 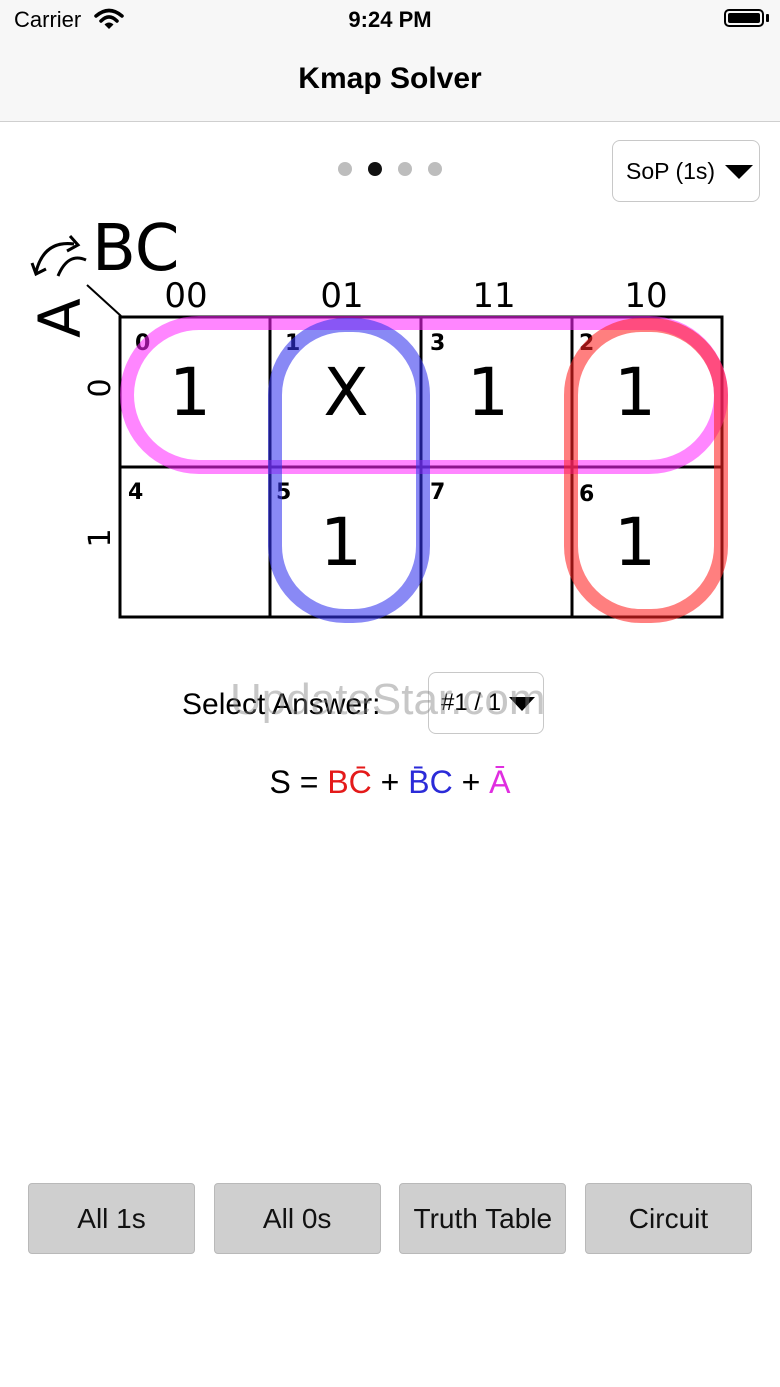 I want to click on clock: 9:24 PM, so click(x=390, y=19).